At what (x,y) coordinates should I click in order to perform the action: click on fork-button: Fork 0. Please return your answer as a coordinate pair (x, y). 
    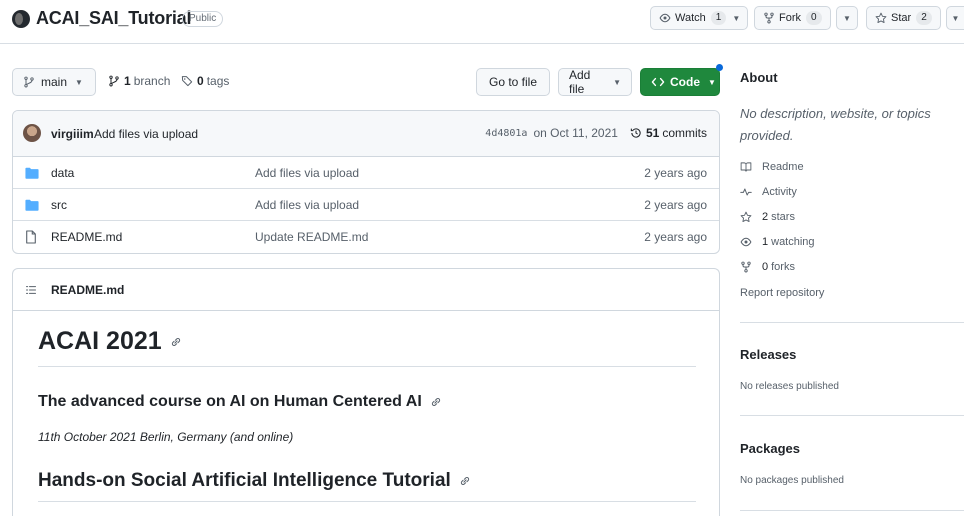
    Looking at the image, I should click on (792, 18).